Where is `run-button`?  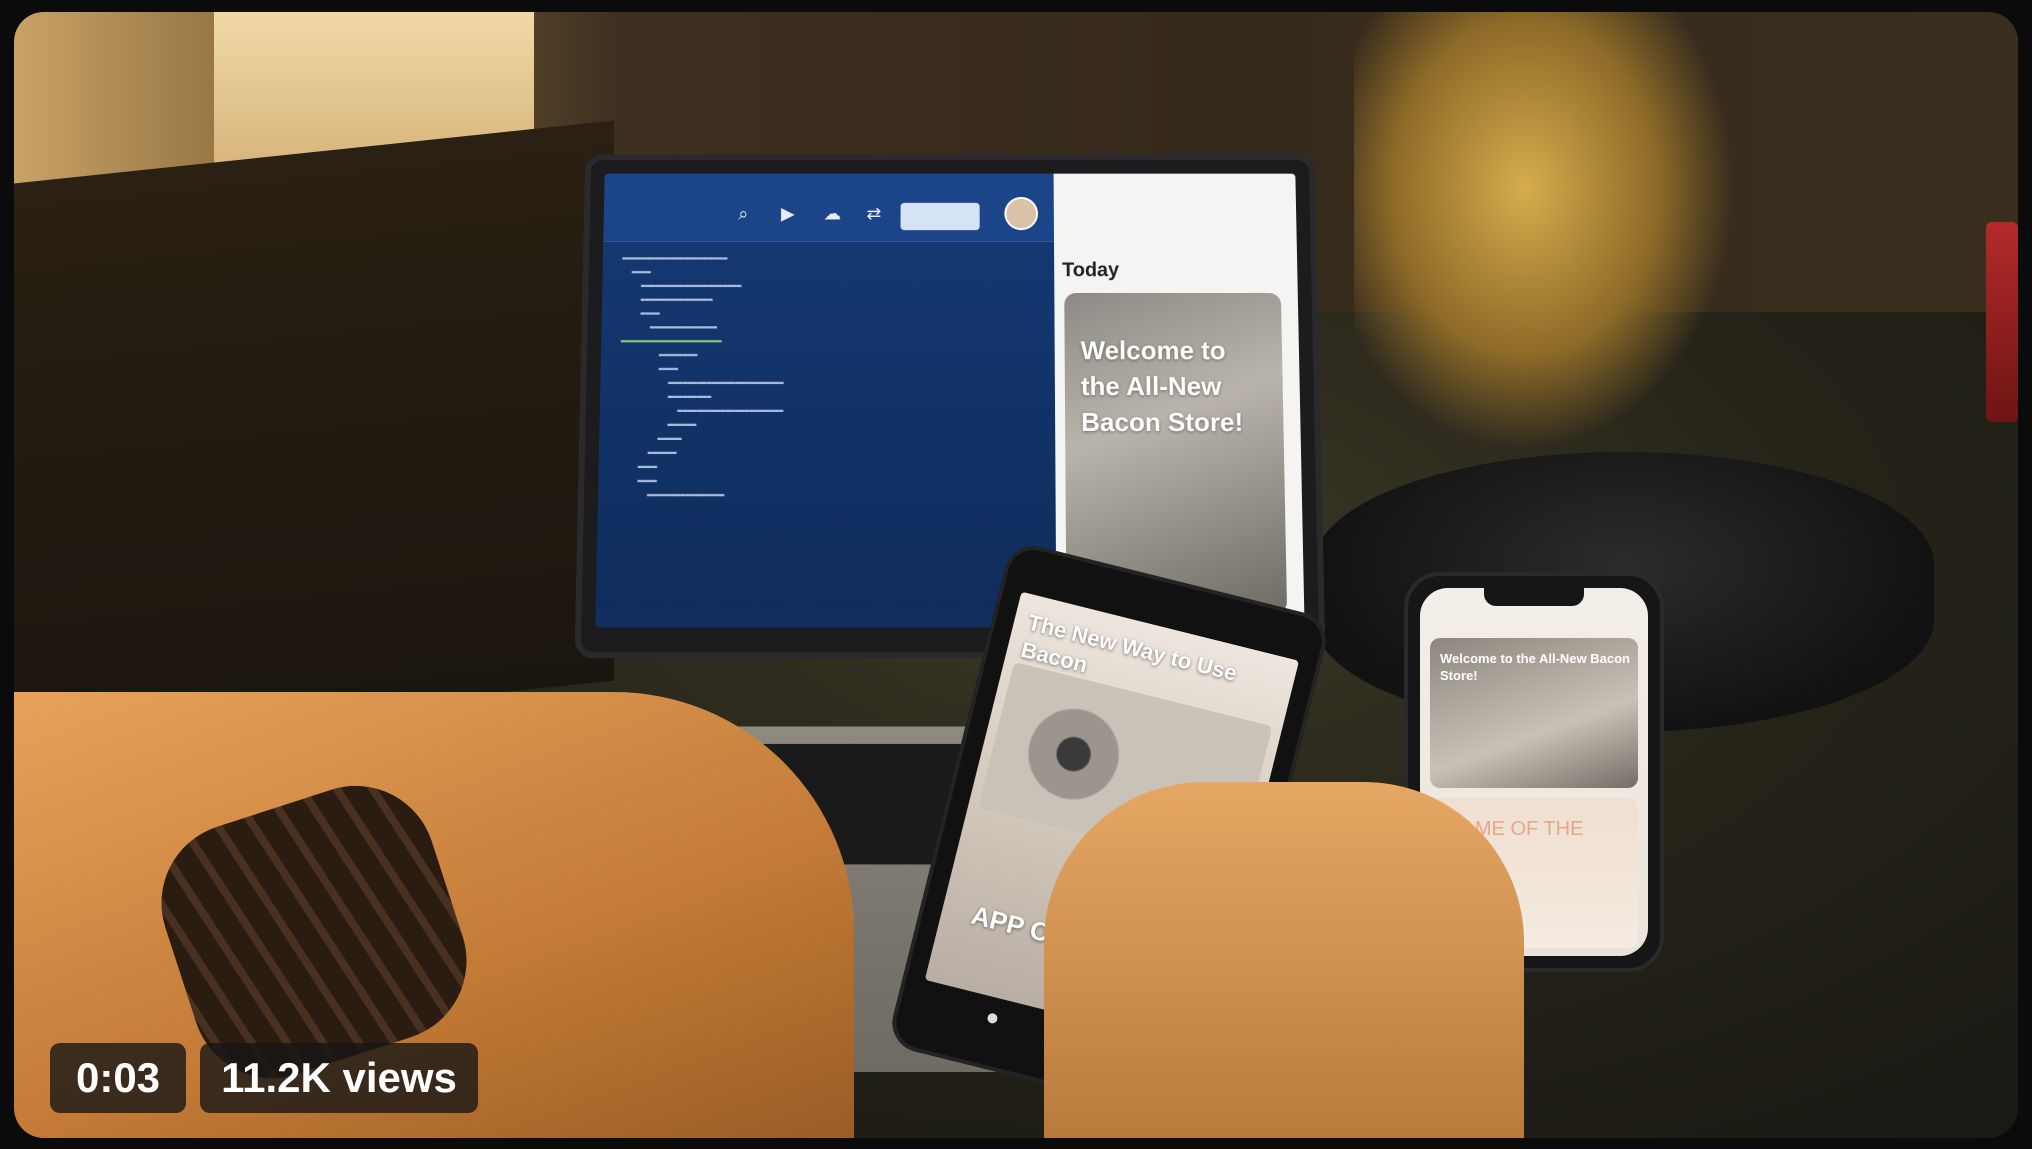
run-button is located at coordinates (940, 216).